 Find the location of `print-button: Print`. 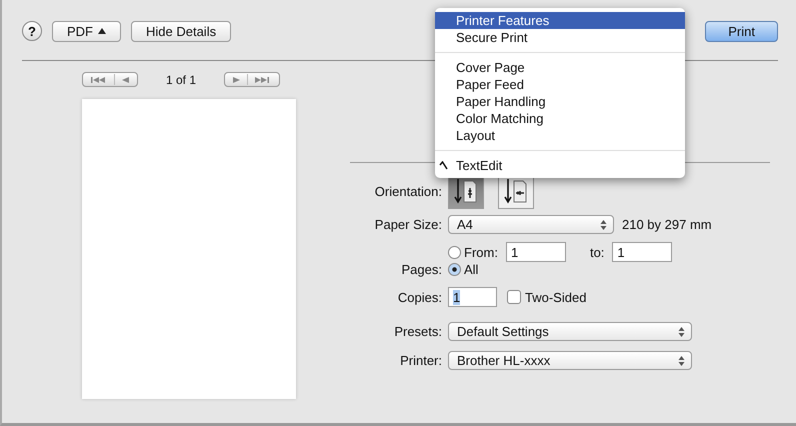

print-button: Print is located at coordinates (741, 31).